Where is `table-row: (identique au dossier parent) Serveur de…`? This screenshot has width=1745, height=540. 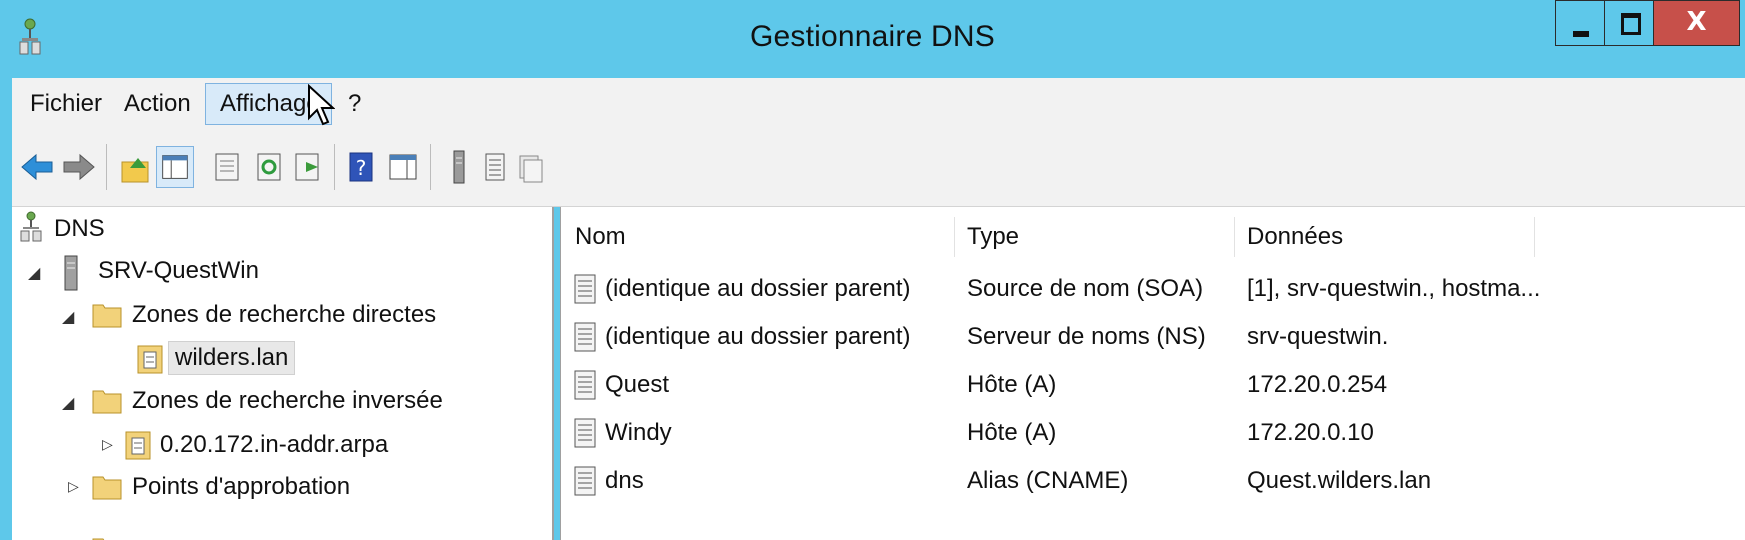 table-row: (identique au dossier parent) Serveur de… is located at coordinates (1153, 338).